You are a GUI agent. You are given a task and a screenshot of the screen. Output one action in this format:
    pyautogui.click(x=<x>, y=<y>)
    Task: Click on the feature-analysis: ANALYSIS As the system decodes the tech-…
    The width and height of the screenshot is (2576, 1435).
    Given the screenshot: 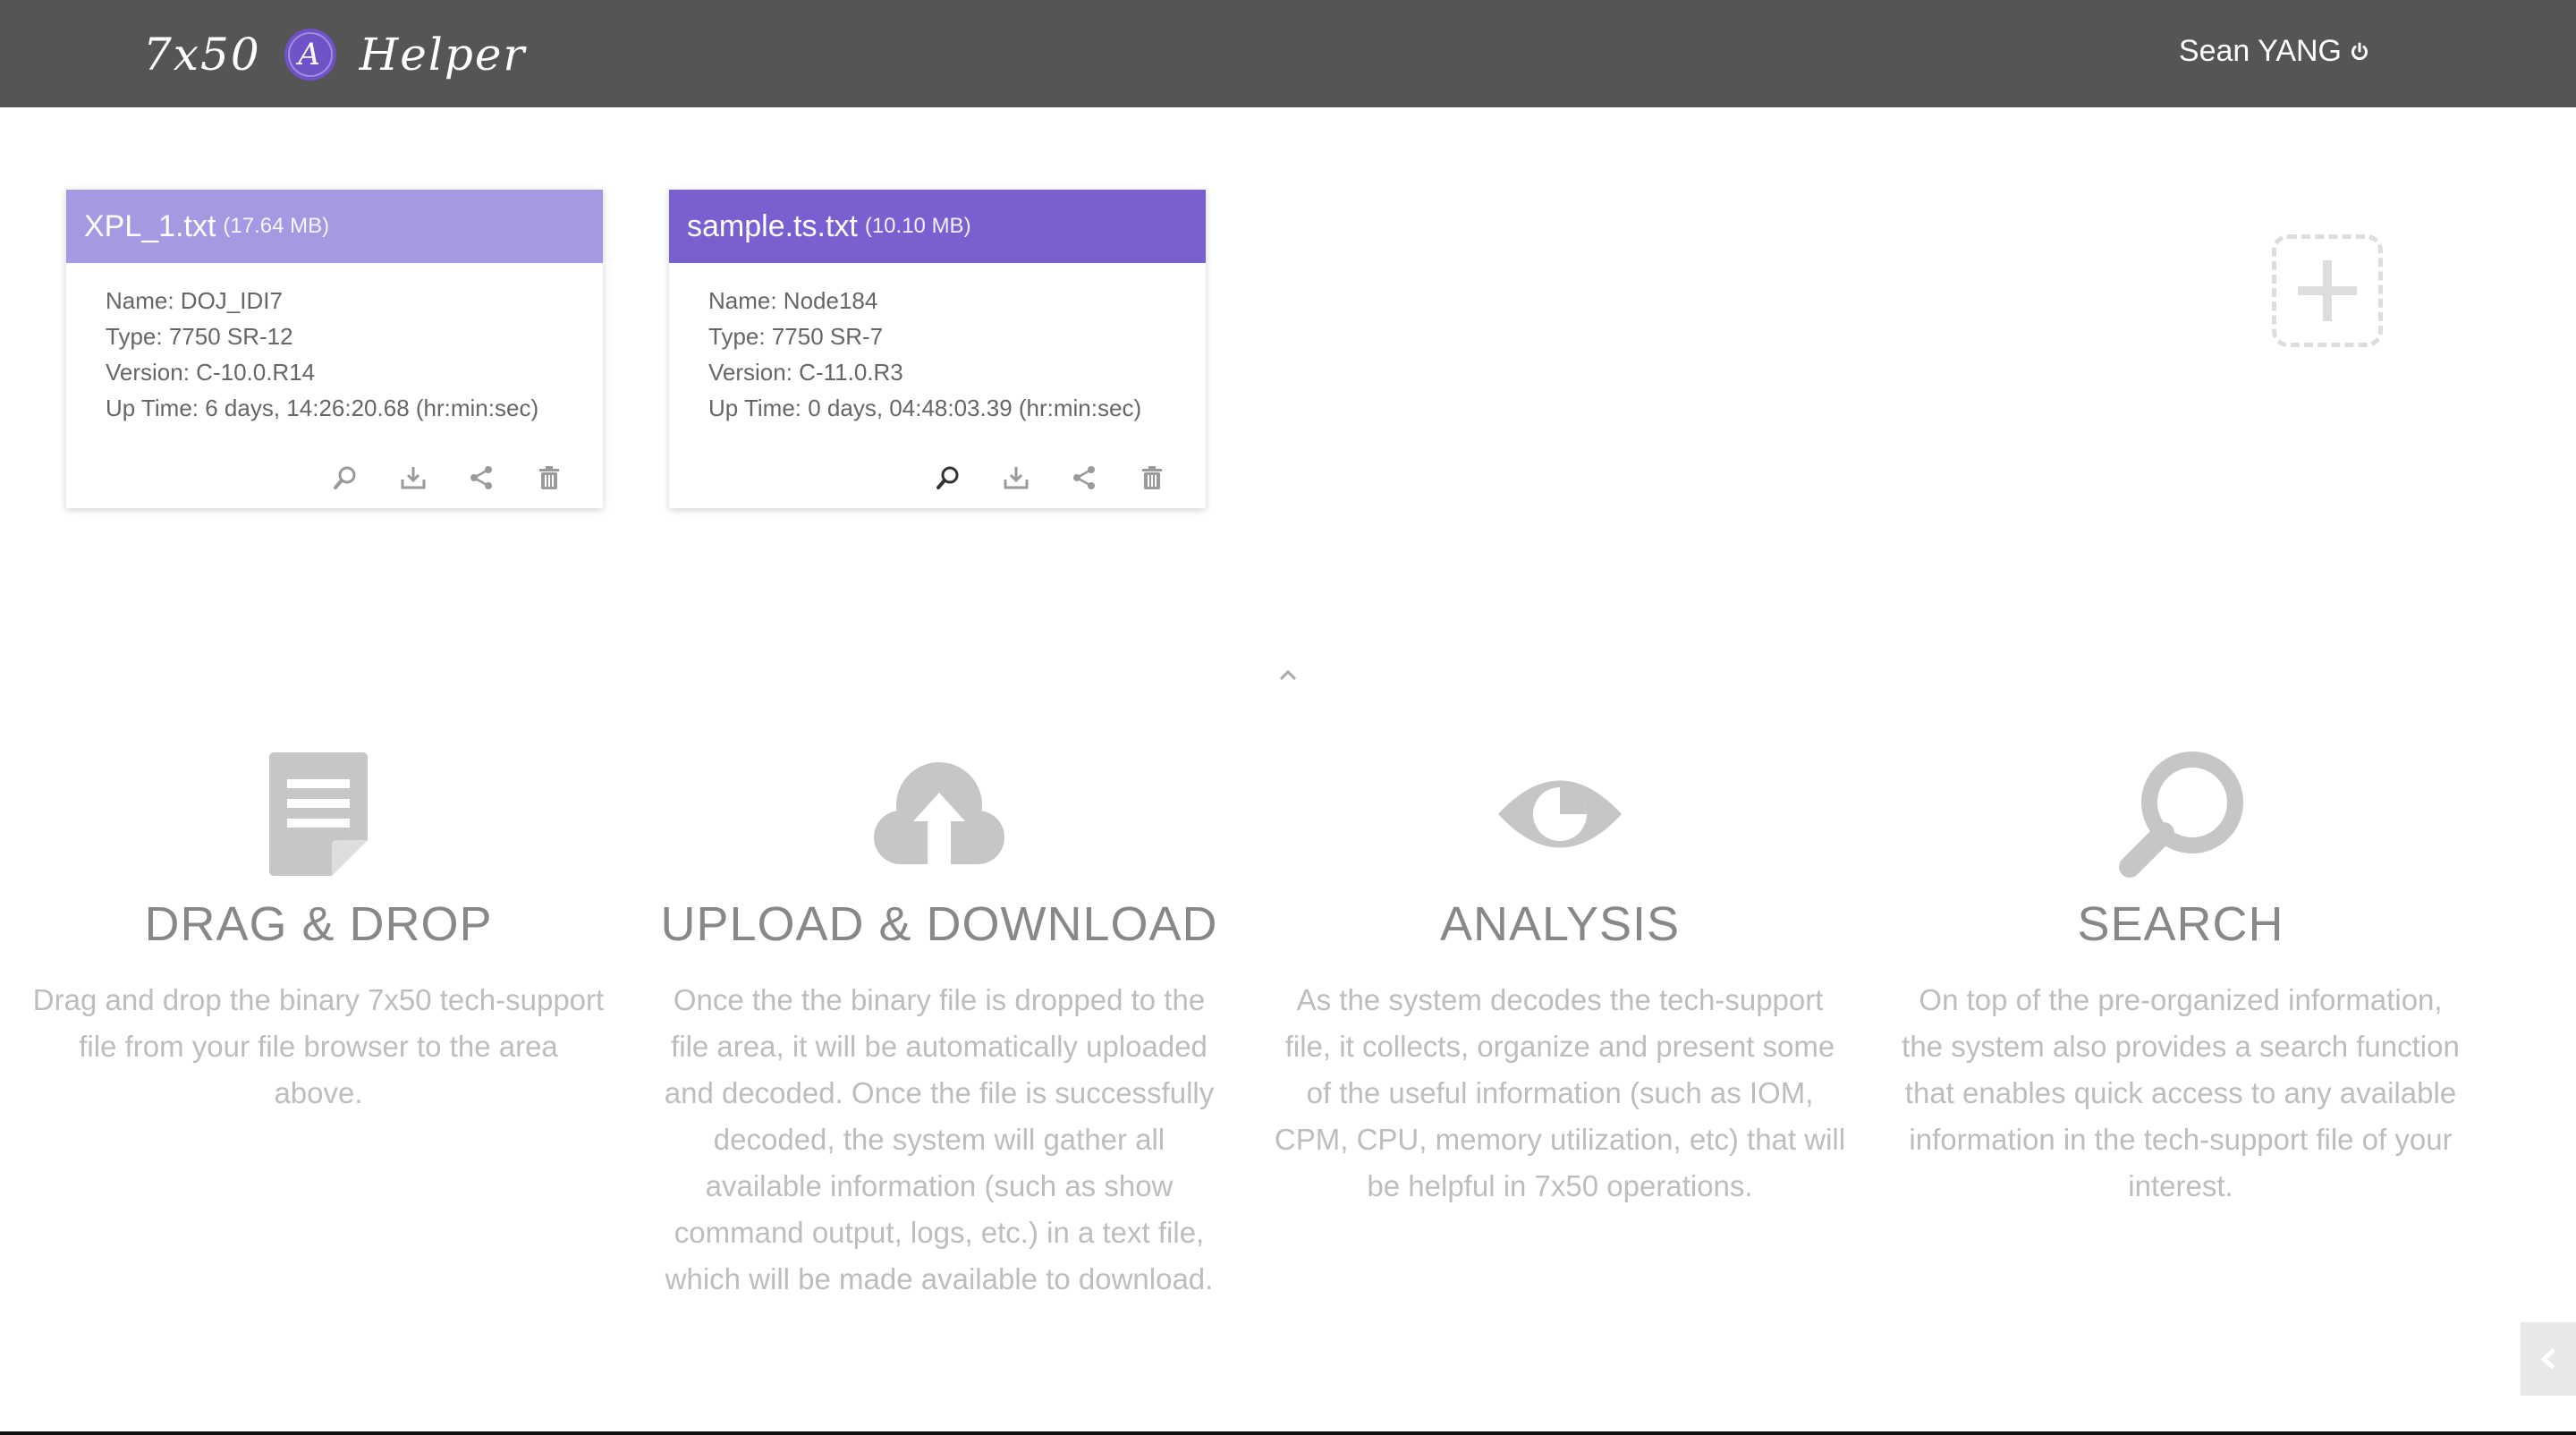 What is the action you would take?
    pyautogui.click(x=1560, y=976)
    